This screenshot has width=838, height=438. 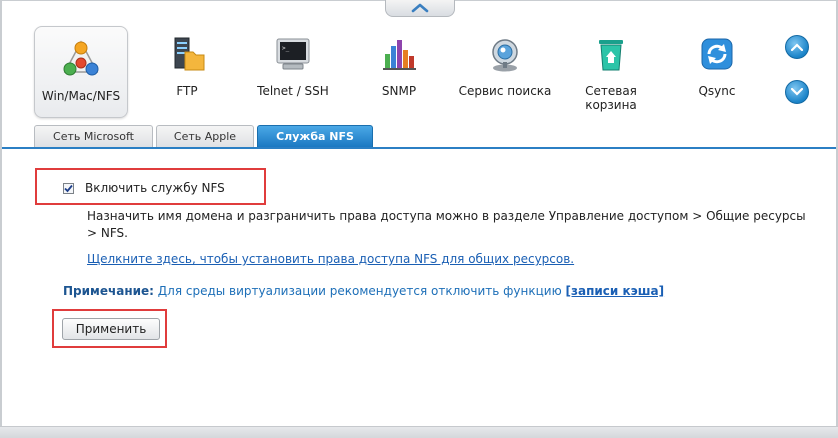 What do you see at coordinates (399, 54) in the screenshot?
I see `snmp-chart-icon` at bounding box center [399, 54].